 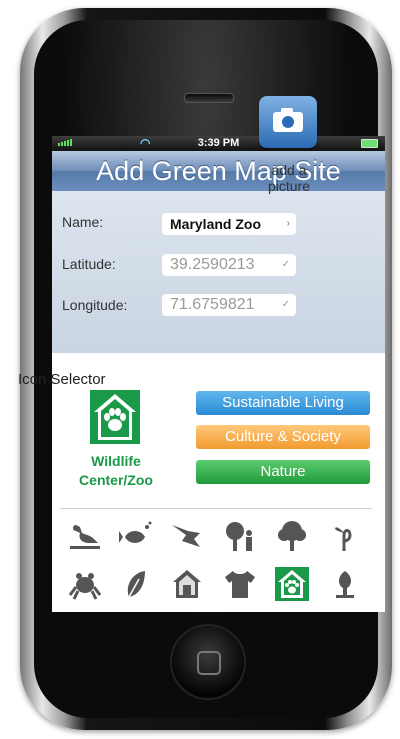 What do you see at coordinates (136, 584) in the screenshot?
I see `leaf-icon` at bounding box center [136, 584].